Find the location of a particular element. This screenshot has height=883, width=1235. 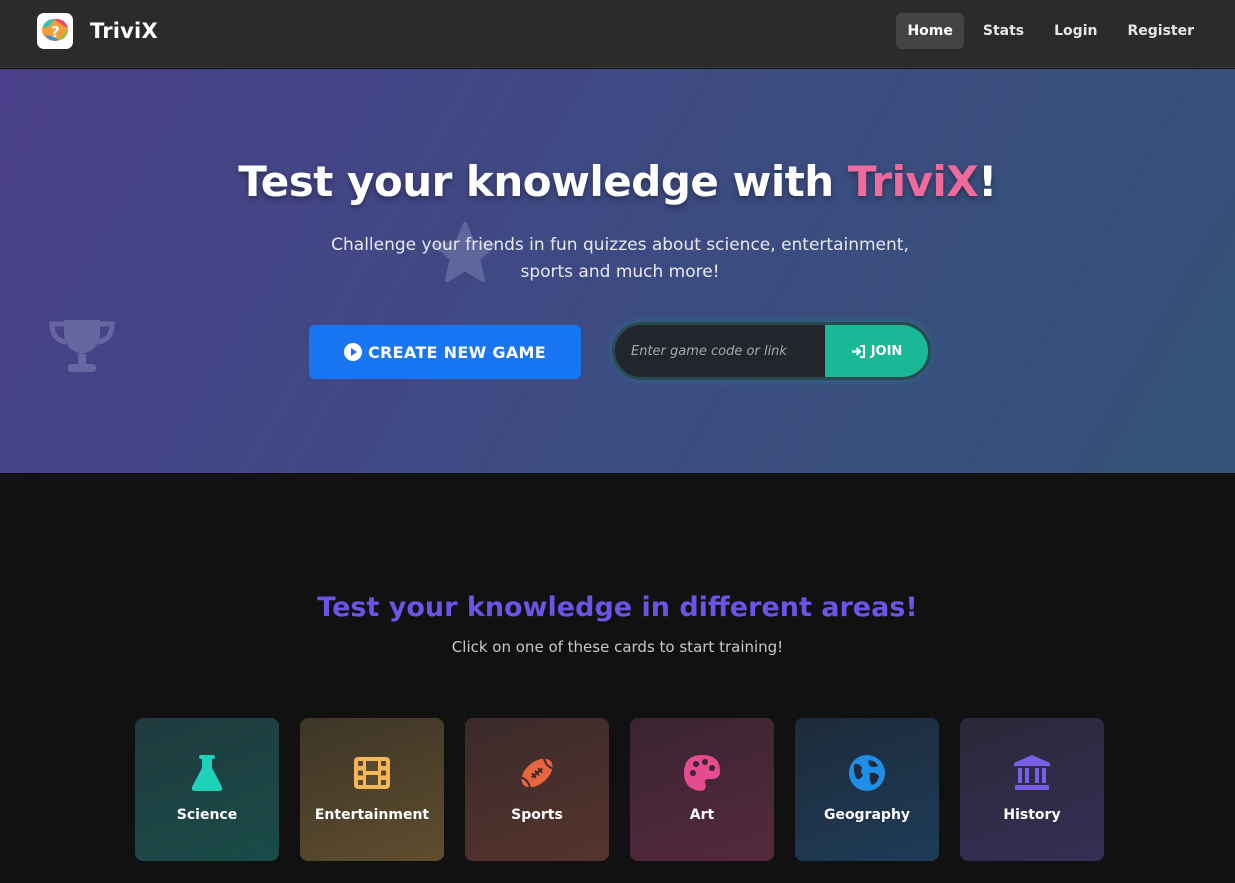

play-circle-icon is located at coordinates (353, 352).